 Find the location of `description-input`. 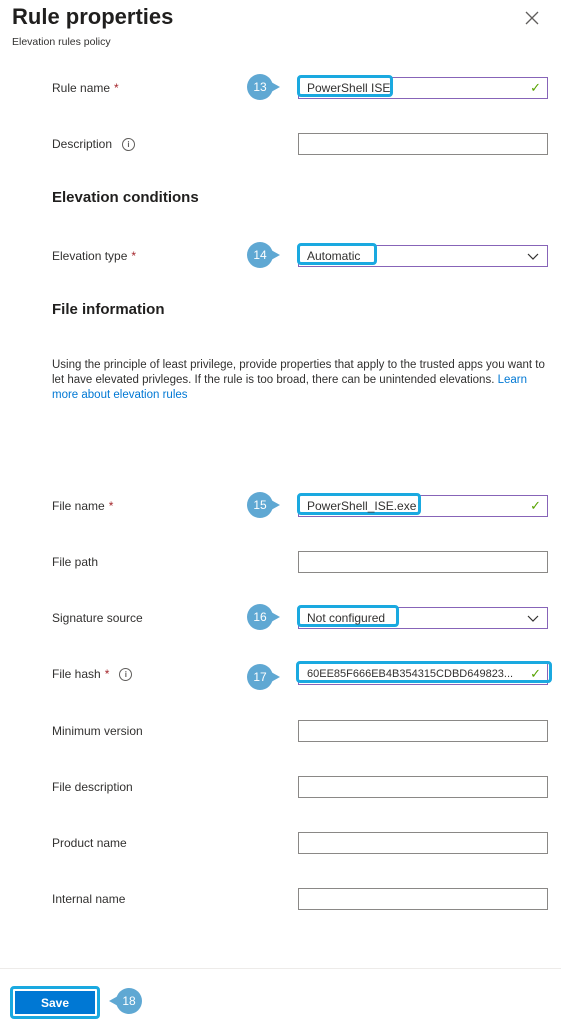

description-input is located at coordinates (423, 144).